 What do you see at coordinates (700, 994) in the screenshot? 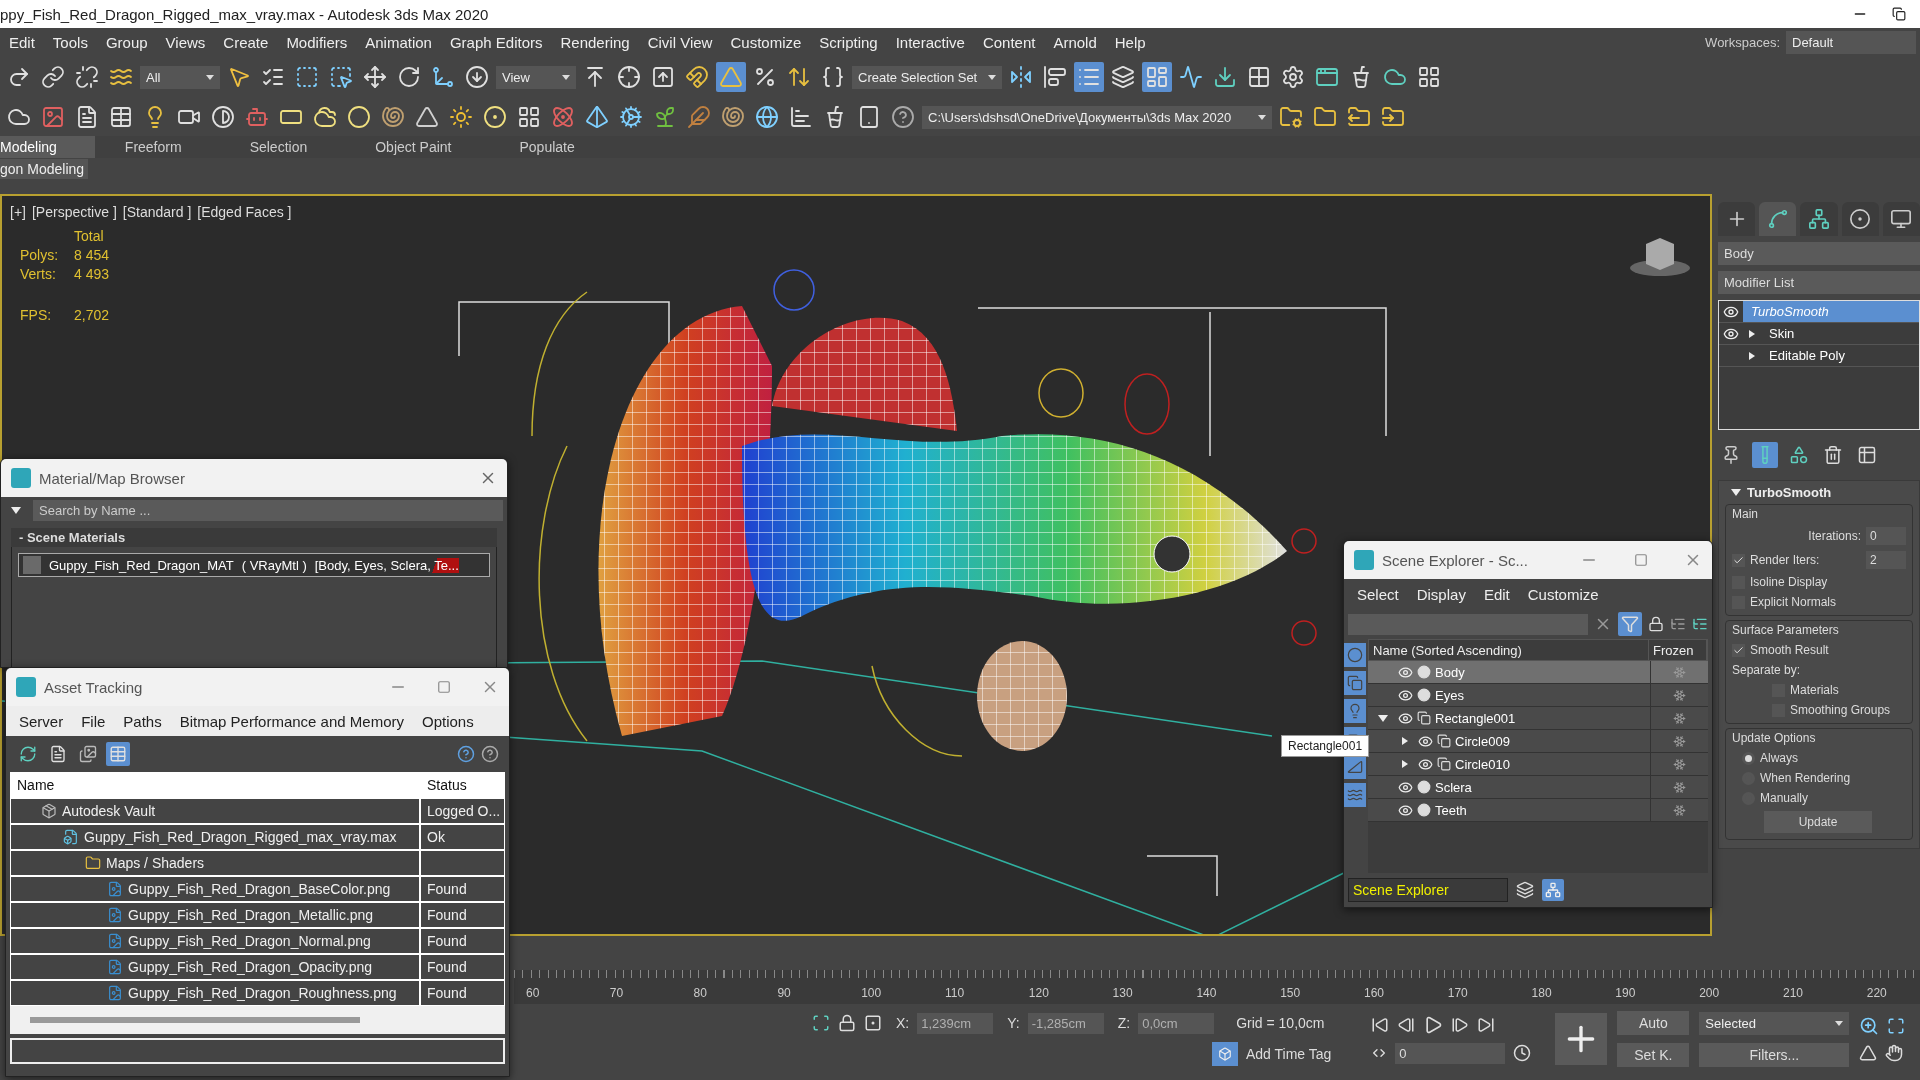
I see `frame-number: 80` at bounding box center [700, 994].